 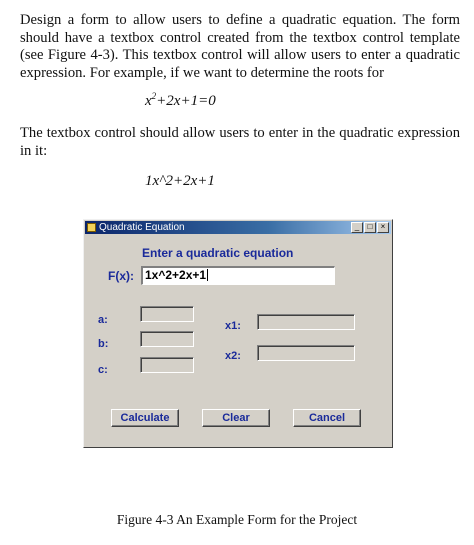 I want to click on fx-label: F(x):, so click(x=121, y=276).